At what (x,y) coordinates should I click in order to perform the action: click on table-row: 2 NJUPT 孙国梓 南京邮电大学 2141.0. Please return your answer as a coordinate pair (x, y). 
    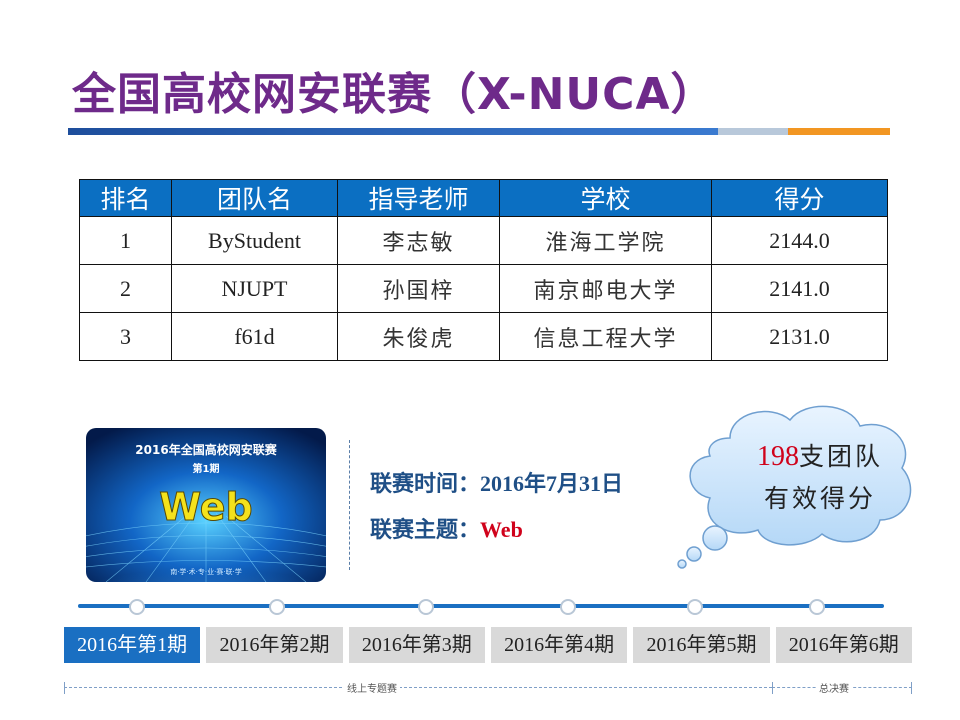
    Looking at the image, I should click on (483, 288).